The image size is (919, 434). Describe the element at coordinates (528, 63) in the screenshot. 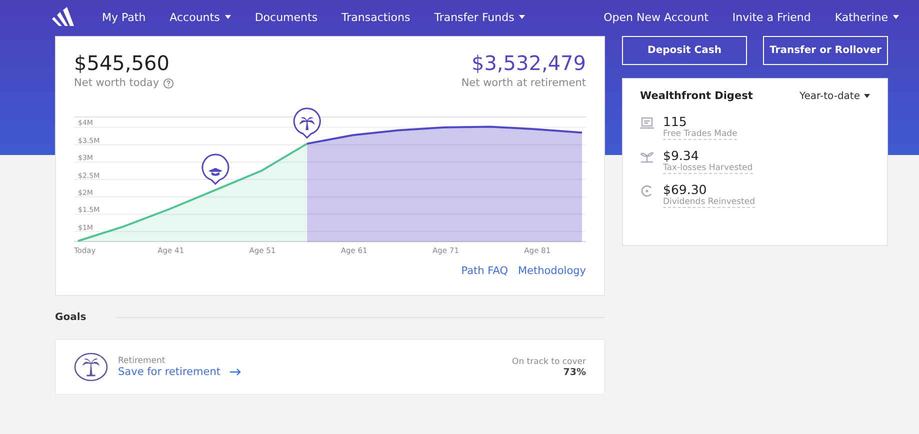

I see `net-worth-retirement-value: $3,532,479` at that location.